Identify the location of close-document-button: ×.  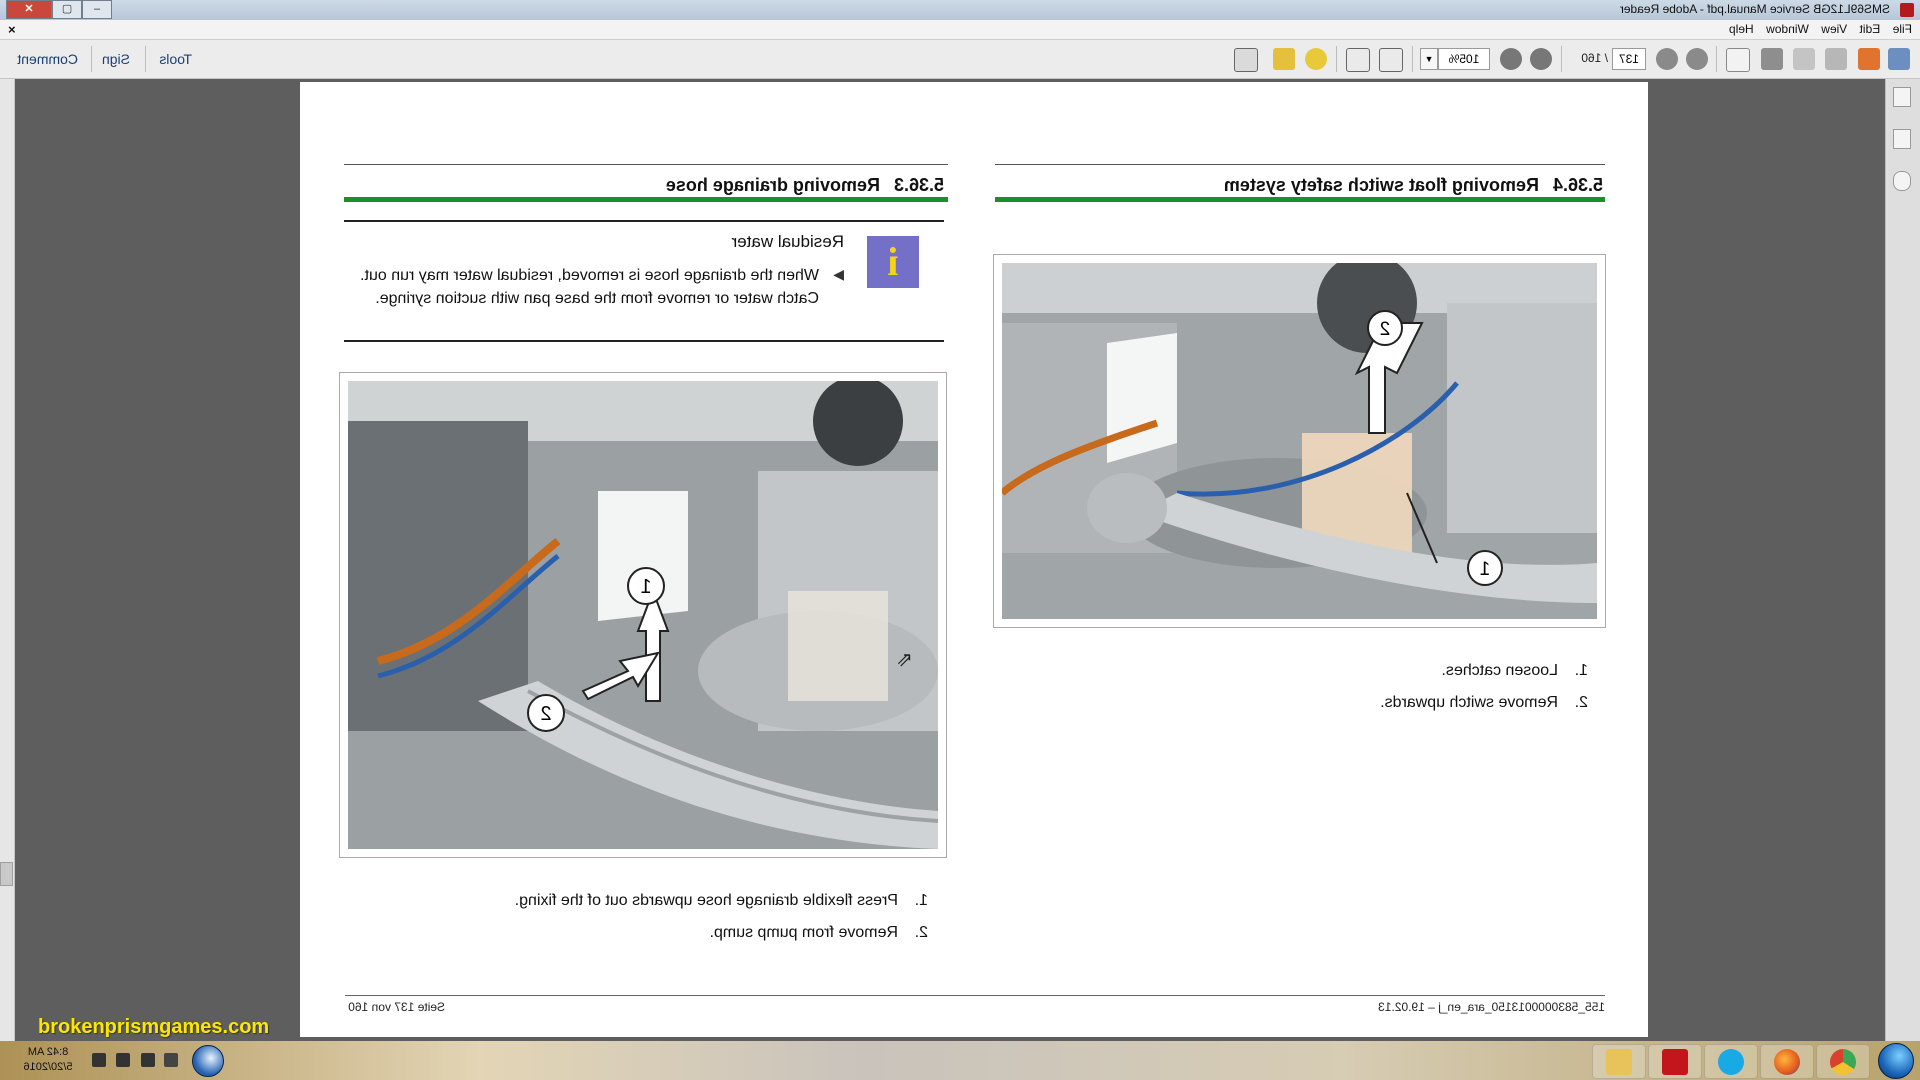
(12, 29).